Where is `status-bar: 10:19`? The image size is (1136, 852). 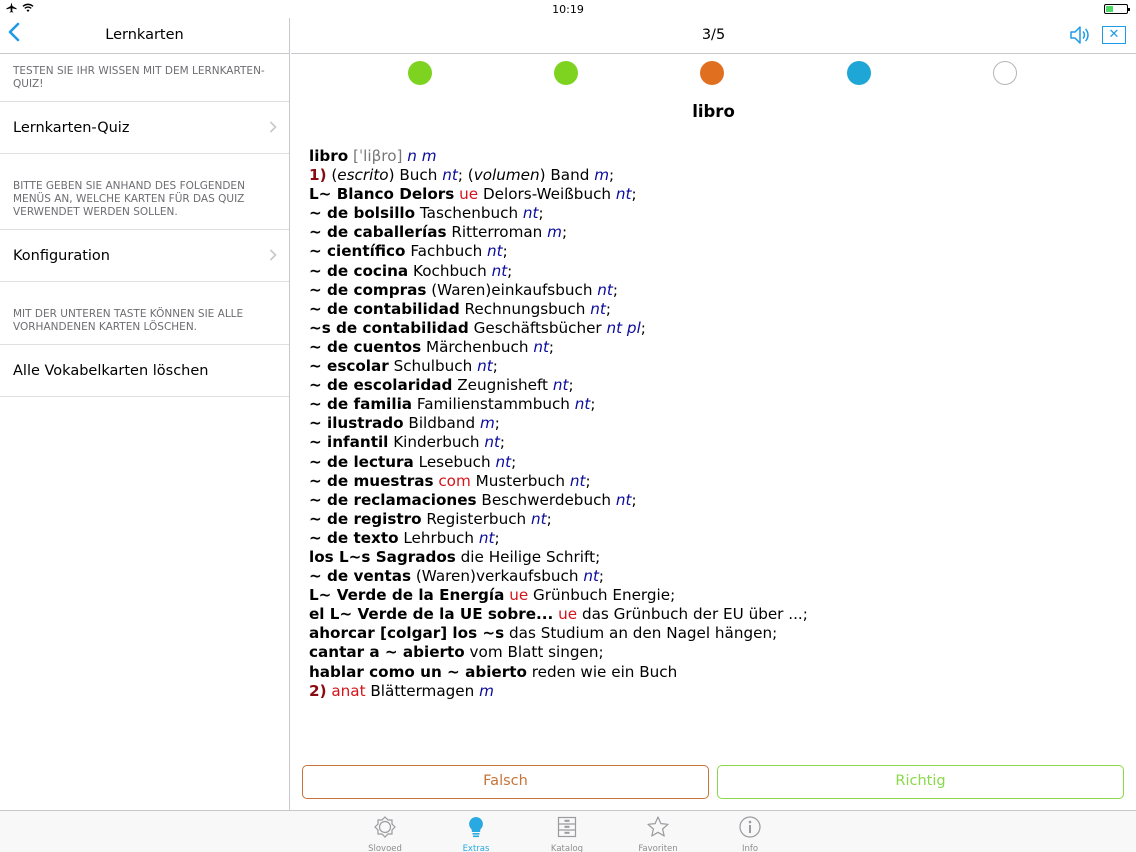 status-bar: 10:19 is located at coordinates (568, 9).